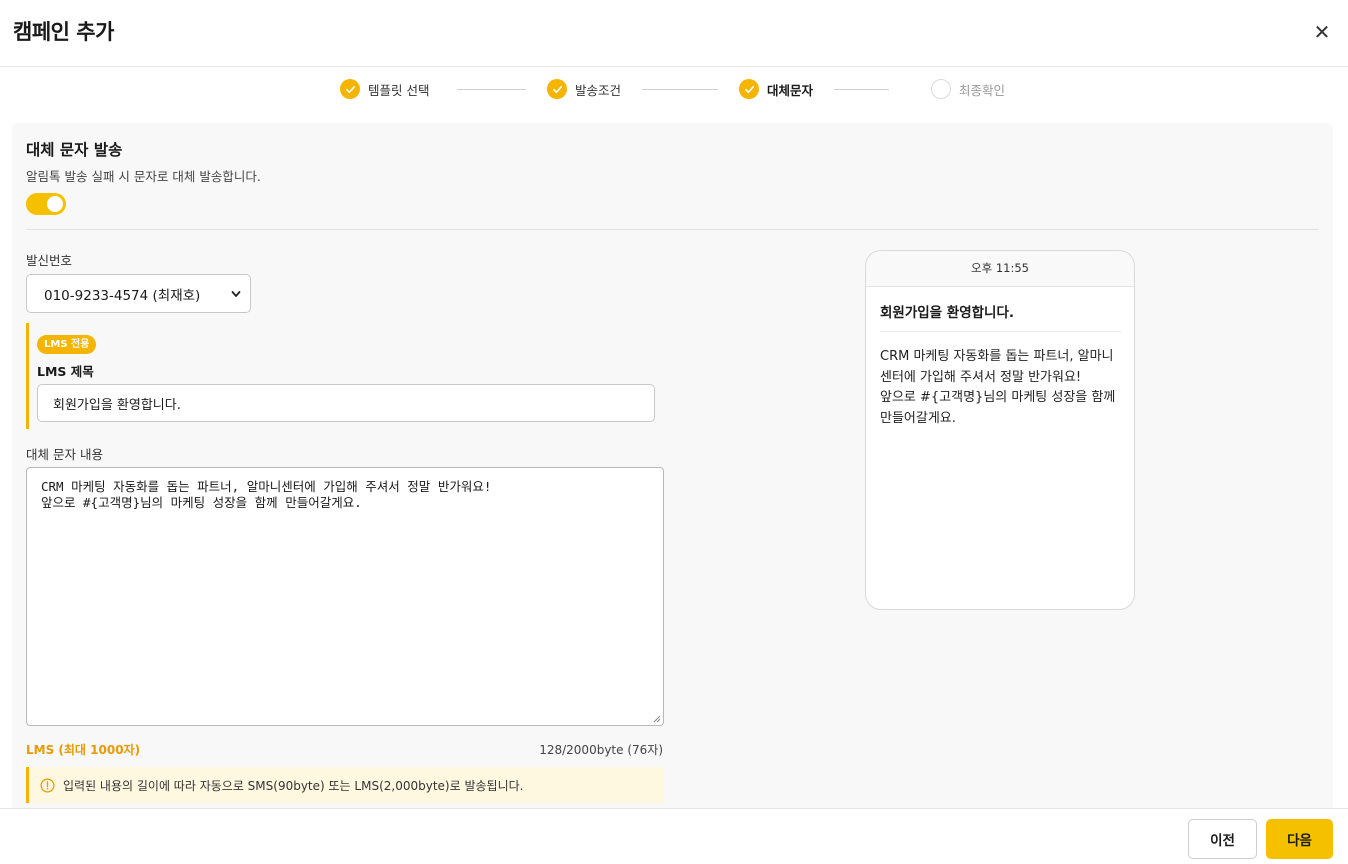  I want to click on step-label: 템플릿 선택, so click(399, 90).